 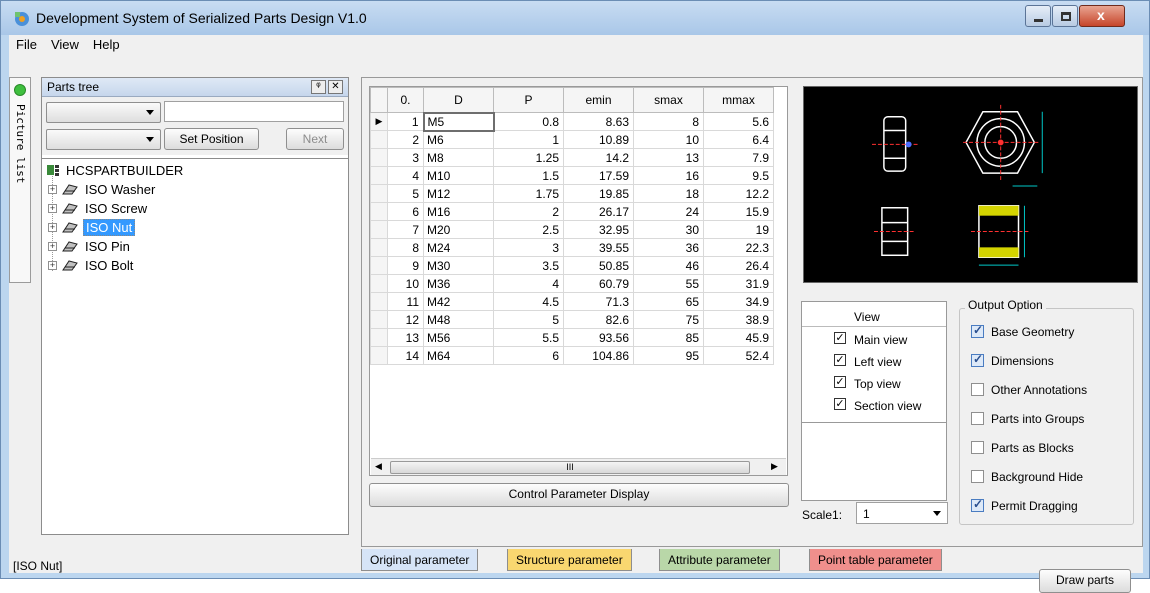 I want to click on table-cell: 8.63, so click(x=598, y=121).